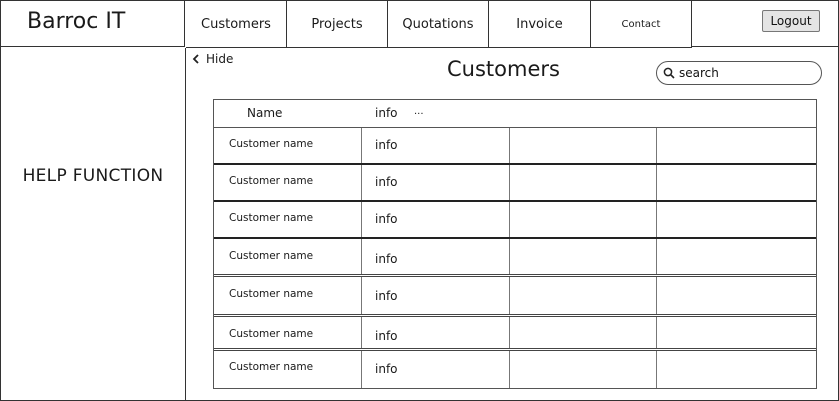 The height and width of the screenshot is (401, 839). What do you see at coordinates (641, 24) in the screenshot?
I see `nav-item-contact: Contact` at bounding box center [641, 24].